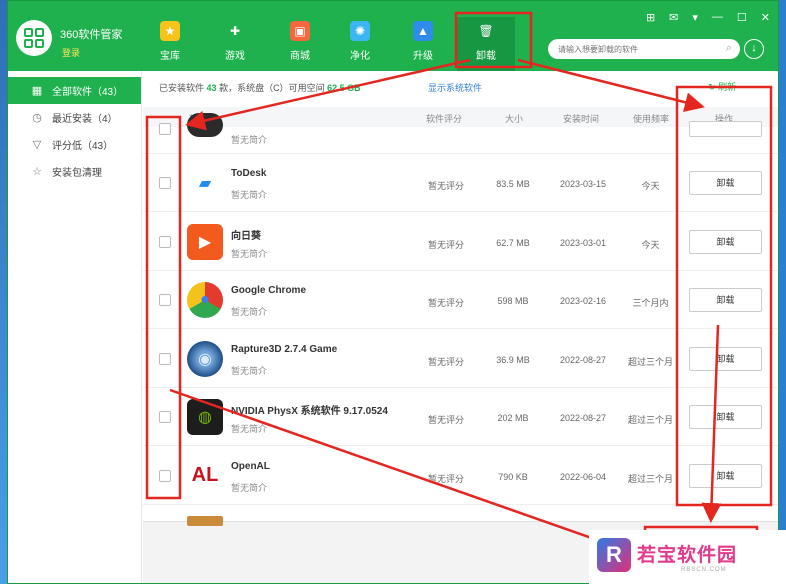  I want to click on star-outline-icon: ☆, so click(37, 172).